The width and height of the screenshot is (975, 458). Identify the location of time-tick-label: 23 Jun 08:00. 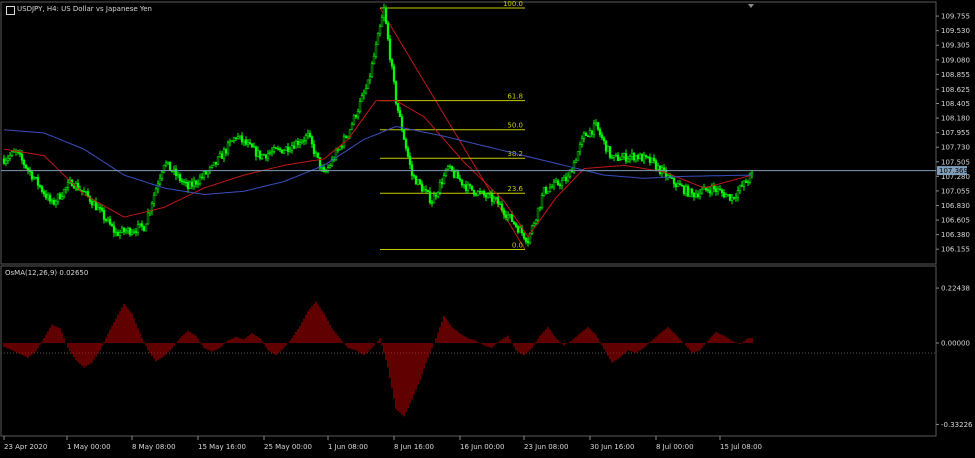
(546, 447).